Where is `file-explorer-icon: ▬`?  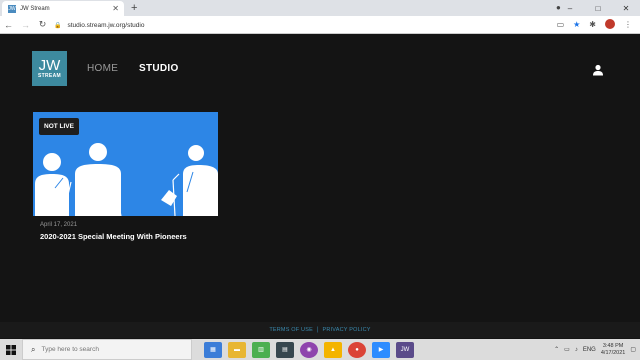
file-explorer-icon: ▬ is located at coordinates (237, 349).